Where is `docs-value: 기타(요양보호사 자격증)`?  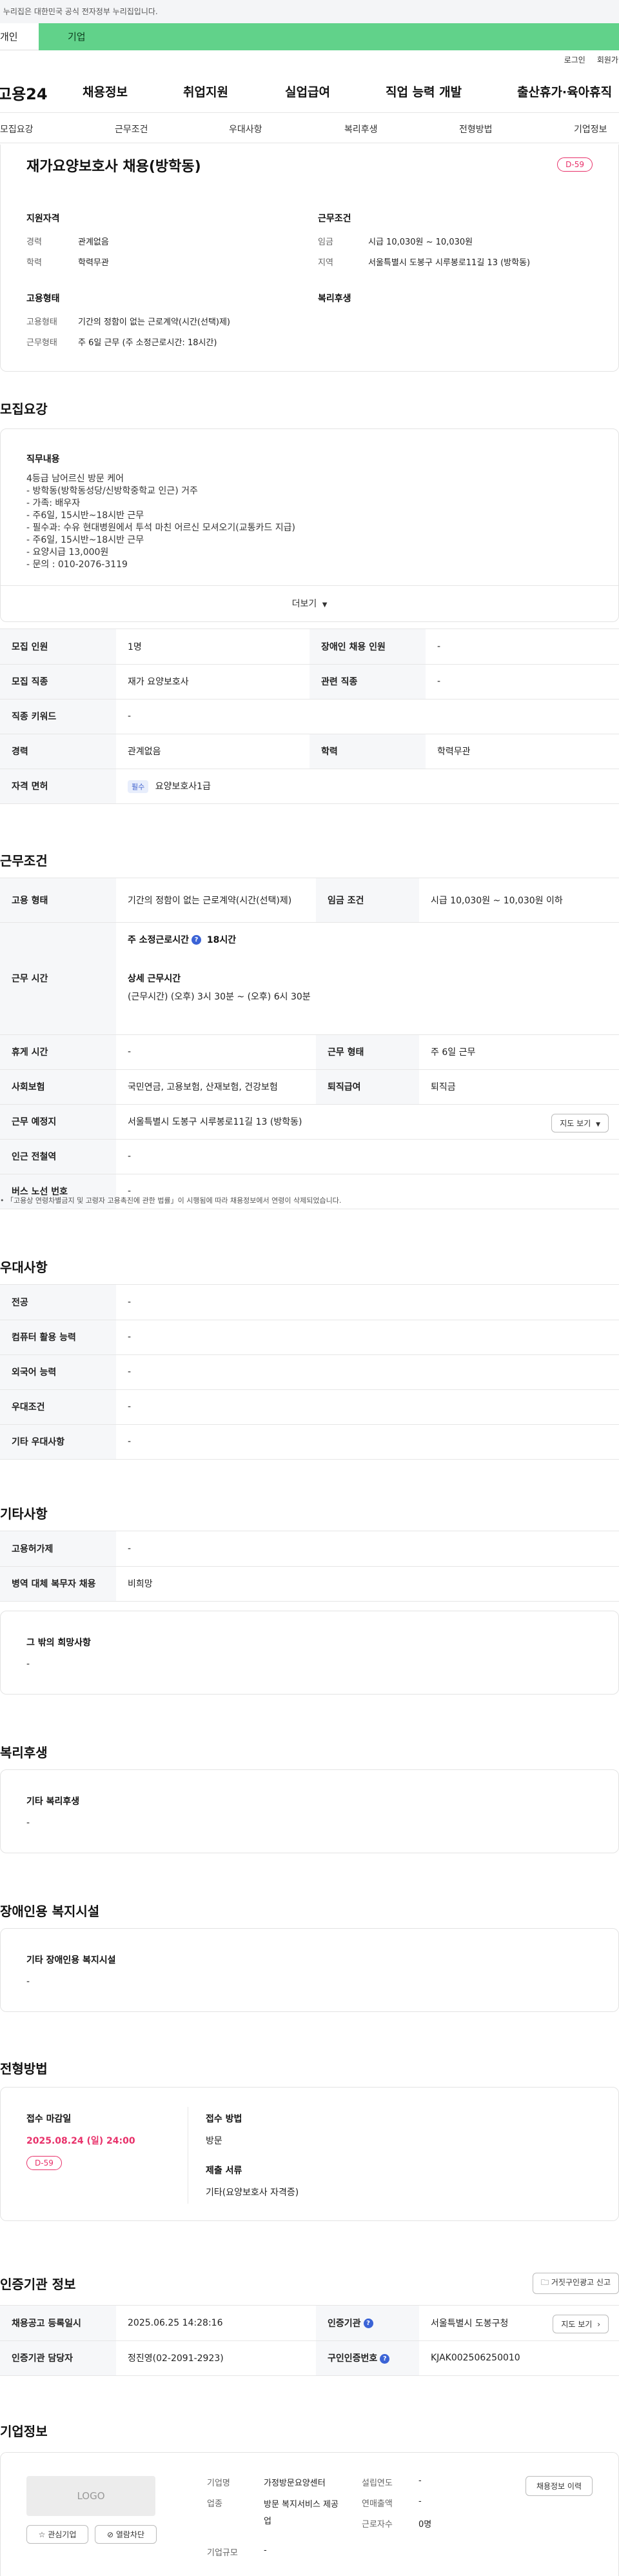
docs-value: 기타(요양보호사 자격증) is located at coordinates (252, 2193).